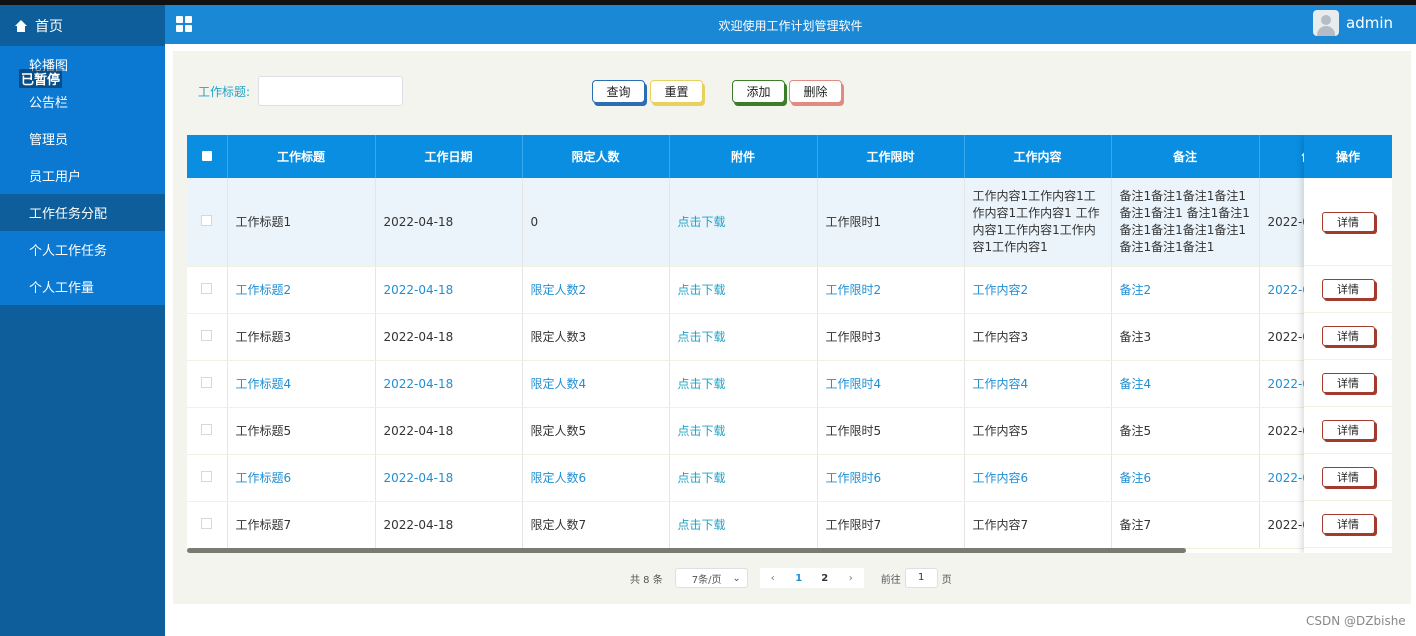  What do you see at coordinates (596, 290) in the screenshot?
I see `cell-limit: 限定人数2` at bounding box center [596, 290].